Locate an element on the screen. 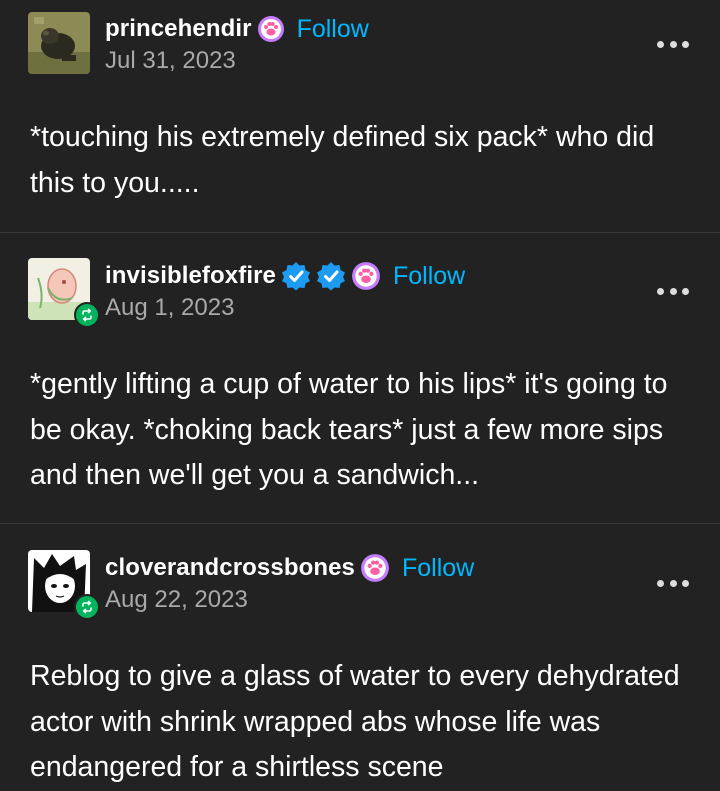  username: princehendir is located at coordinates (178, 29).